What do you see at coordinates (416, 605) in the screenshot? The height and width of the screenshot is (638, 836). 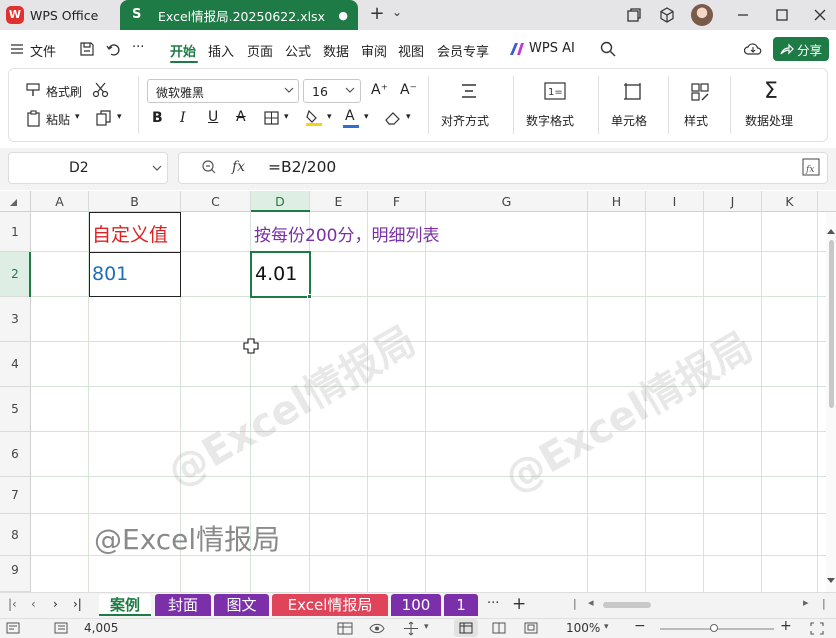 I see `sheet-tab-100: 100` at bounding box center [416, 605].